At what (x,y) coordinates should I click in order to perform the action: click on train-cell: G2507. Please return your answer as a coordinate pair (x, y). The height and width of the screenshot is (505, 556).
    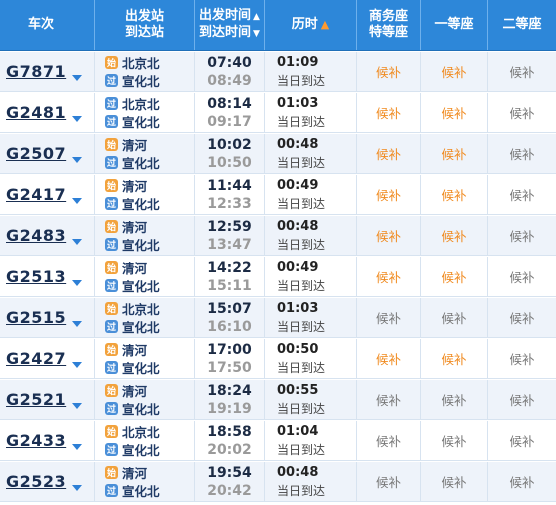
    Looking at the image, I should click on (47, 153).